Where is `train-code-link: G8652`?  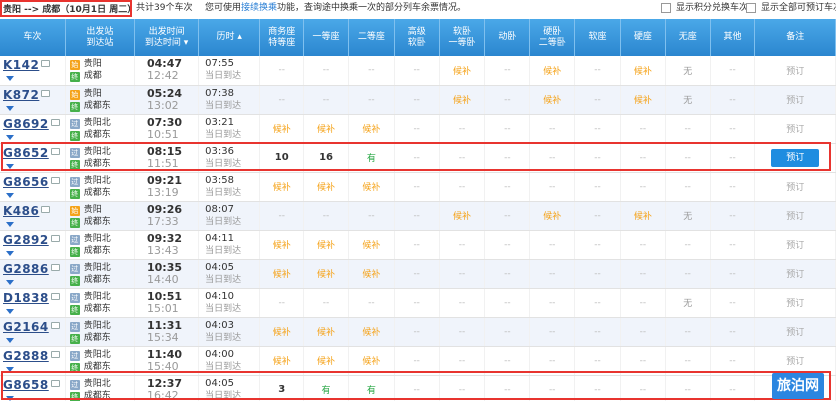
train-code-link: G8652 is located at coordinates (26, 153).